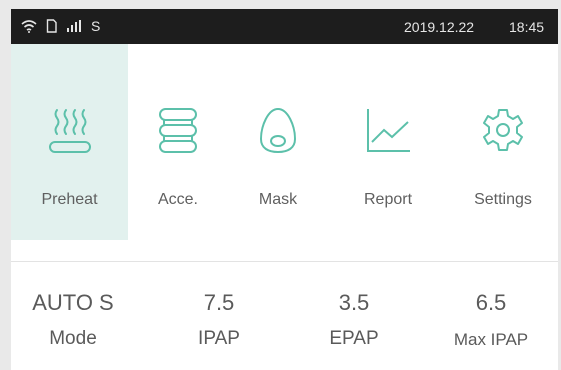 This screenshot has width=561, height=370. What do you see at coordinates (73, 302) in the screenshot?
I see `param-mode-value: AUTO S` at bounding box center [73, 302].